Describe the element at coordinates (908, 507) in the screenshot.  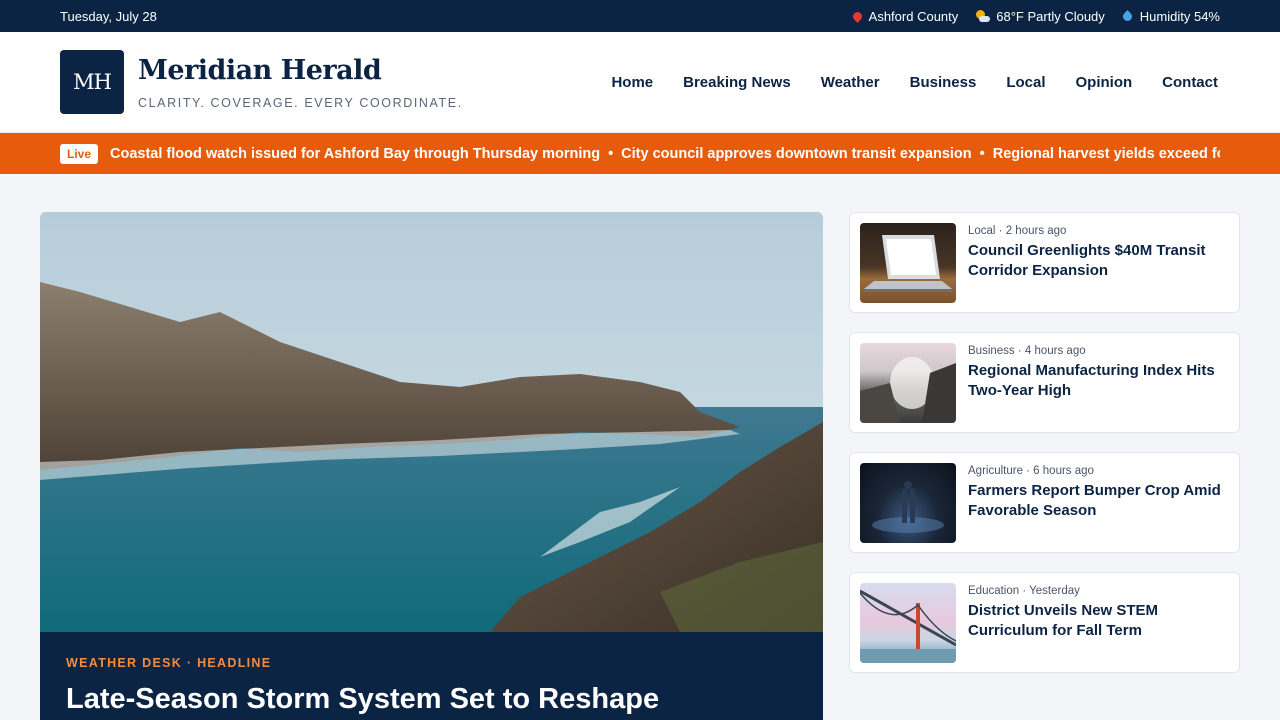
I see `night-field-image` at that location.